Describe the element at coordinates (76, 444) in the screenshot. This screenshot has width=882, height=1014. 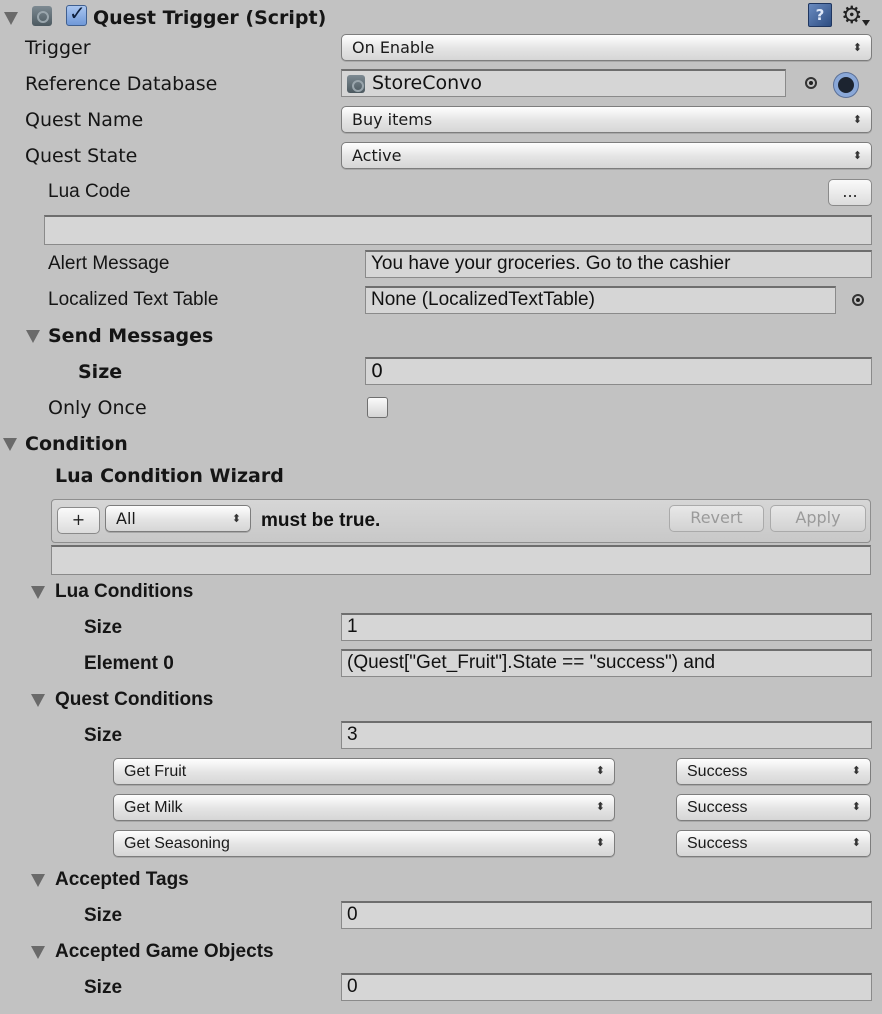
I see `condition-label: Condition` at that location.